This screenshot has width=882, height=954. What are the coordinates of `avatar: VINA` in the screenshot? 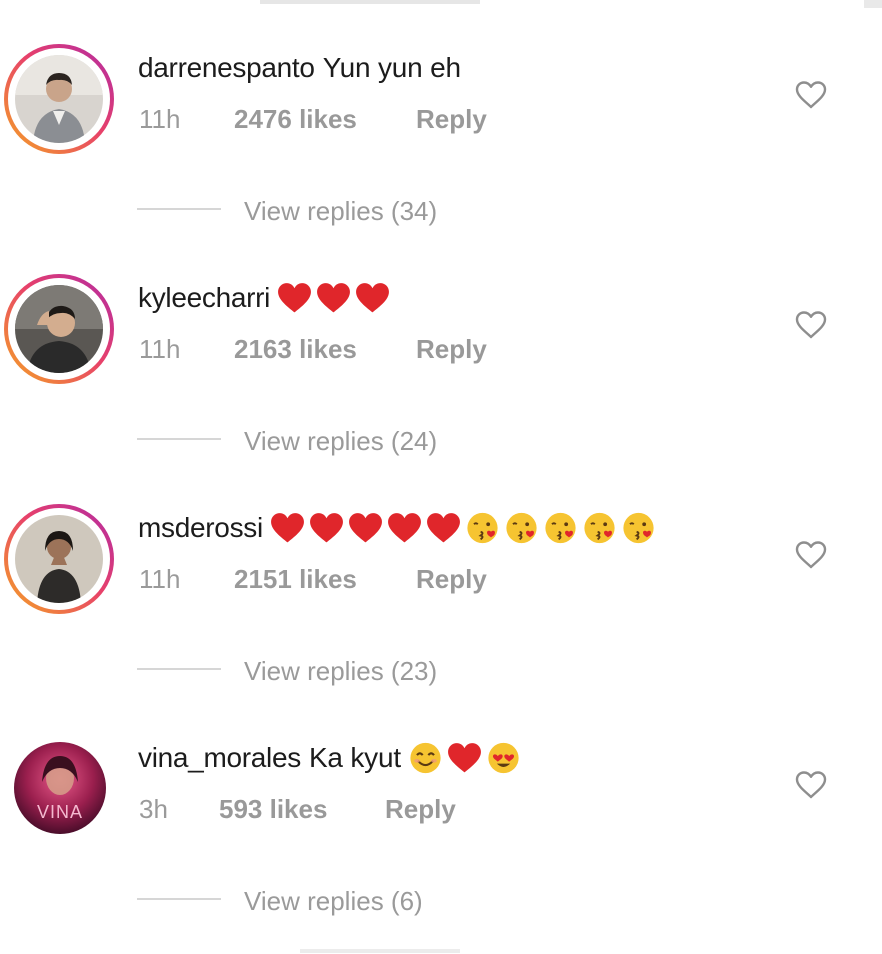 It's located at (60, 788).